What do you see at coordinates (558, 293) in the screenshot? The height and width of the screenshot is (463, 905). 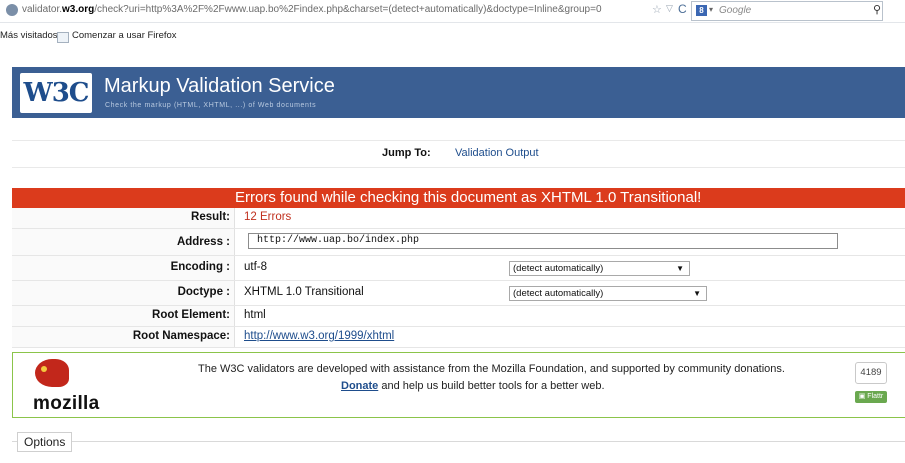 I see `doctype-select-value: (detect automatically)` at bounding box center [558, 293].